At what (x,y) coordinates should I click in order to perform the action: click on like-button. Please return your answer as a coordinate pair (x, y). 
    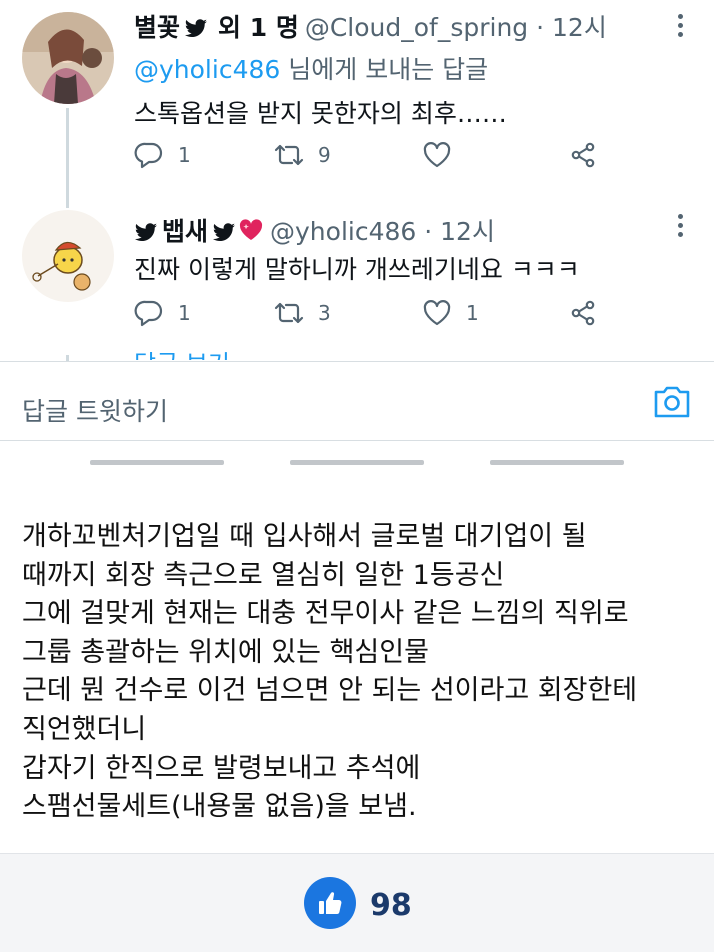
    Looking at the image, I should click on (444, 155).